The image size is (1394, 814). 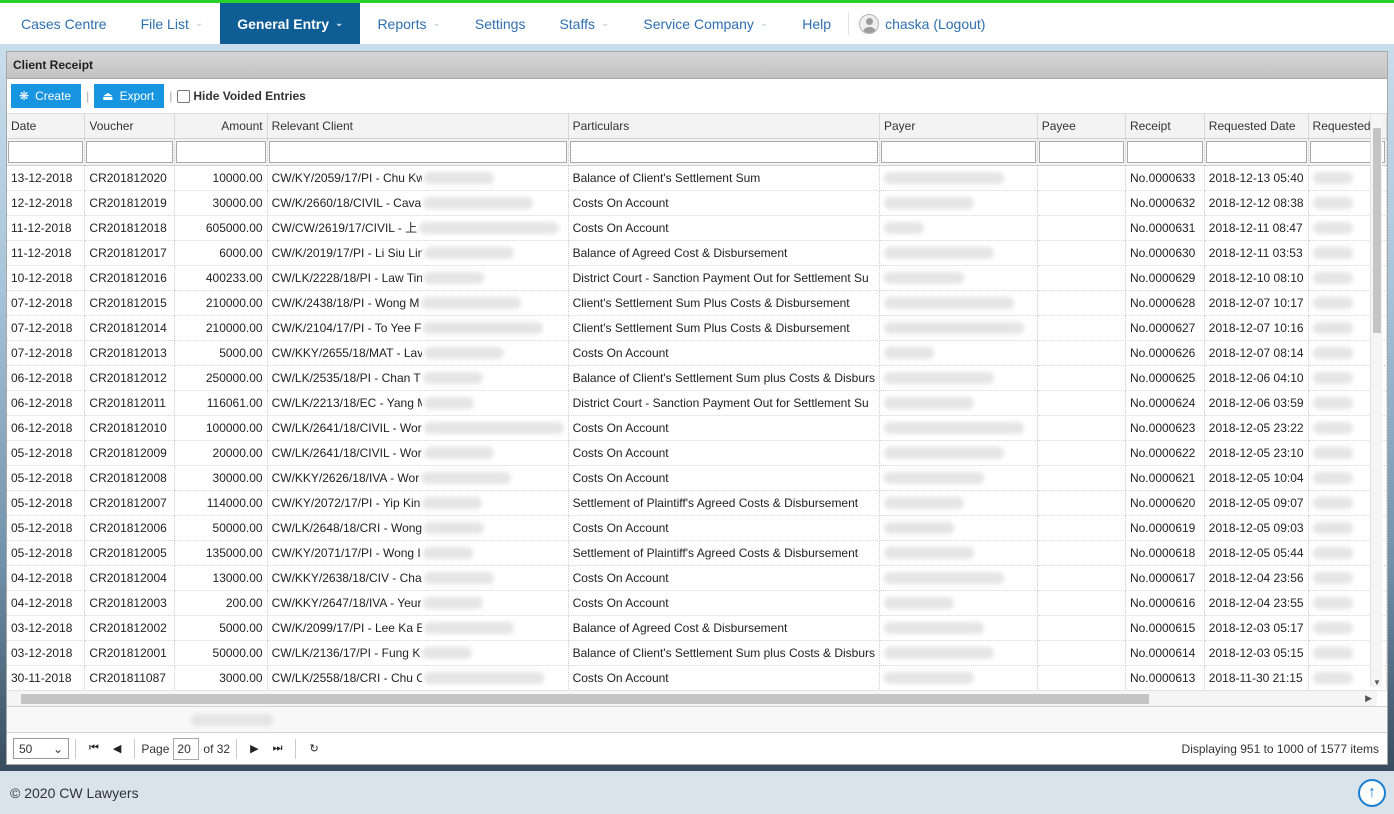 I want to click on column-header-relevant-client: Relevant Client, so click(x=418, y=126).